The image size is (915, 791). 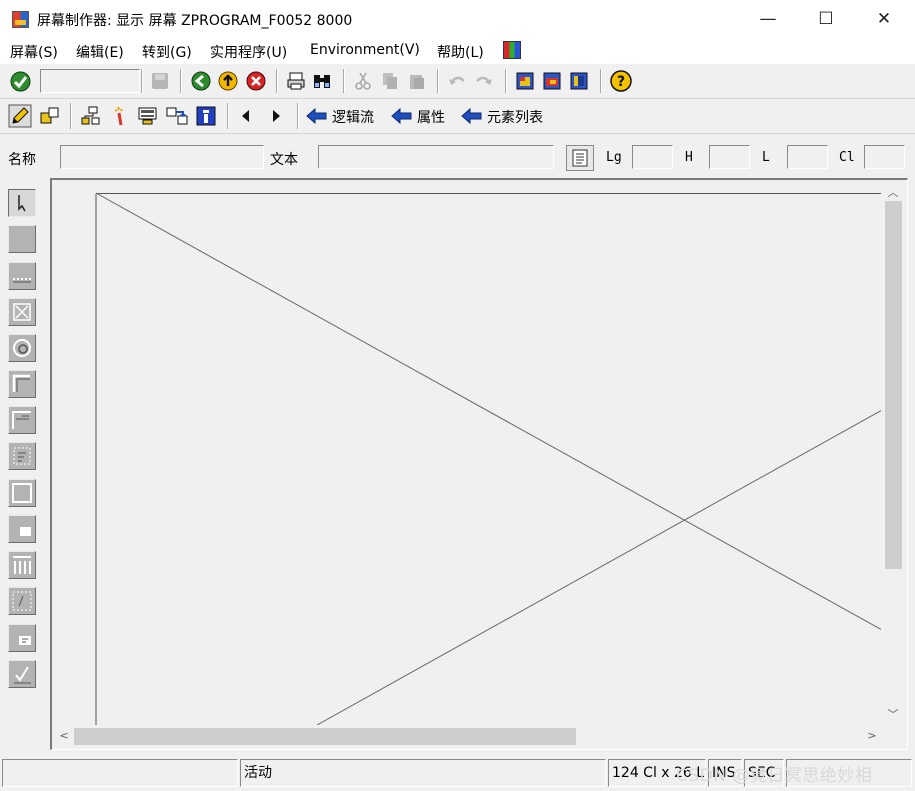 I want to click on pointer-icon, so click(x=22, y=203).